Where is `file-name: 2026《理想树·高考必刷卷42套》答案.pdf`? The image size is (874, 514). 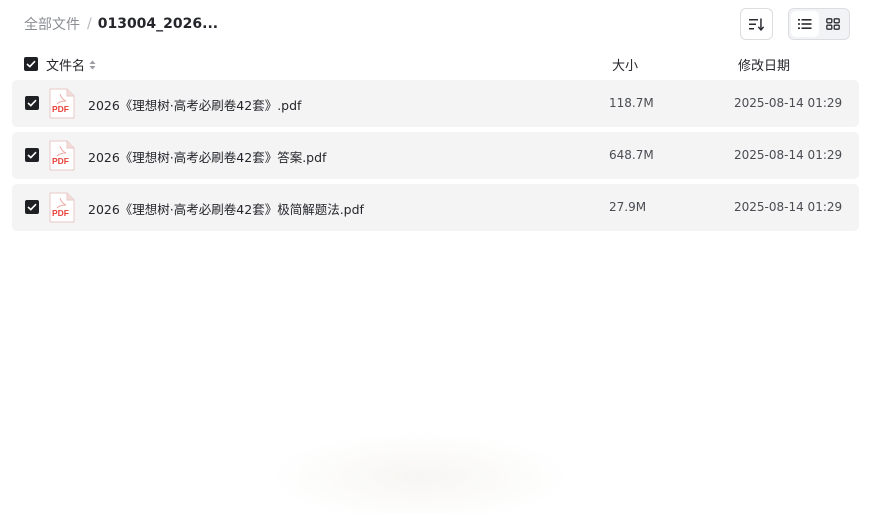 file-name: 2026《理想树·高考必刷卷42套》答案.pdf is located at coordinates (207, 156).